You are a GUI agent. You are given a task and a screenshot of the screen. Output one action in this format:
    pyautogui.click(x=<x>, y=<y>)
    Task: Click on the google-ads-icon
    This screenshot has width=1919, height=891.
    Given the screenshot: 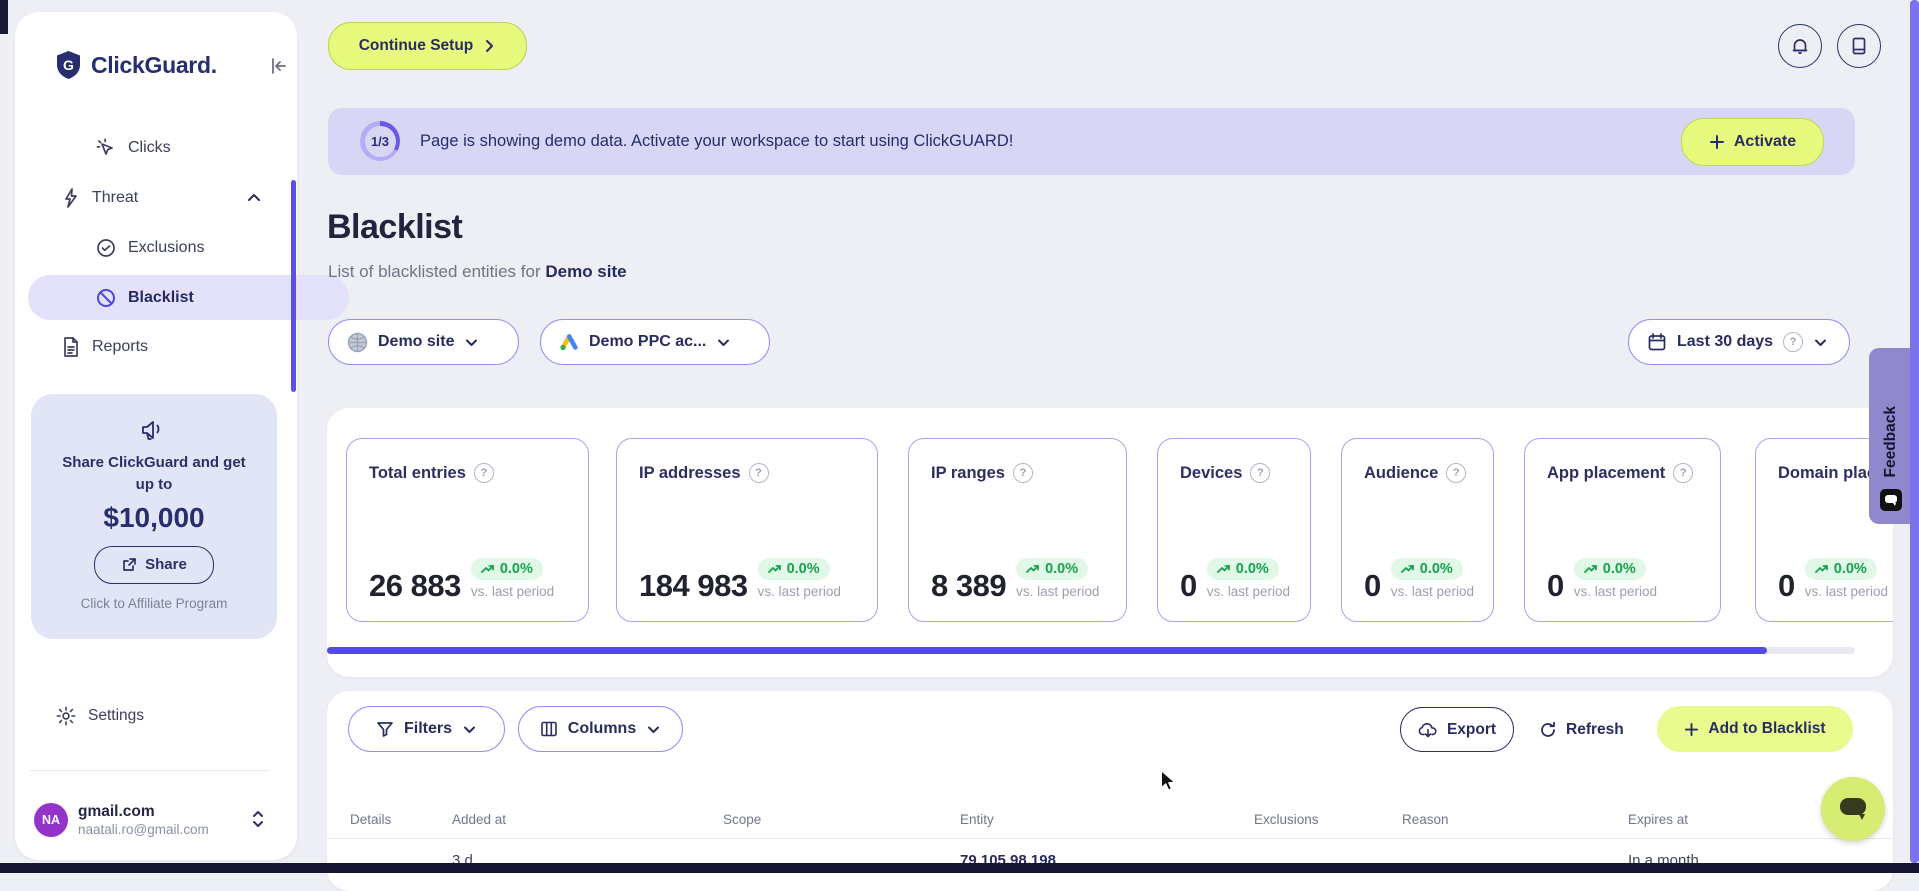 What is the action you would take?
    pyautogui.click(x=569, y=342)
    